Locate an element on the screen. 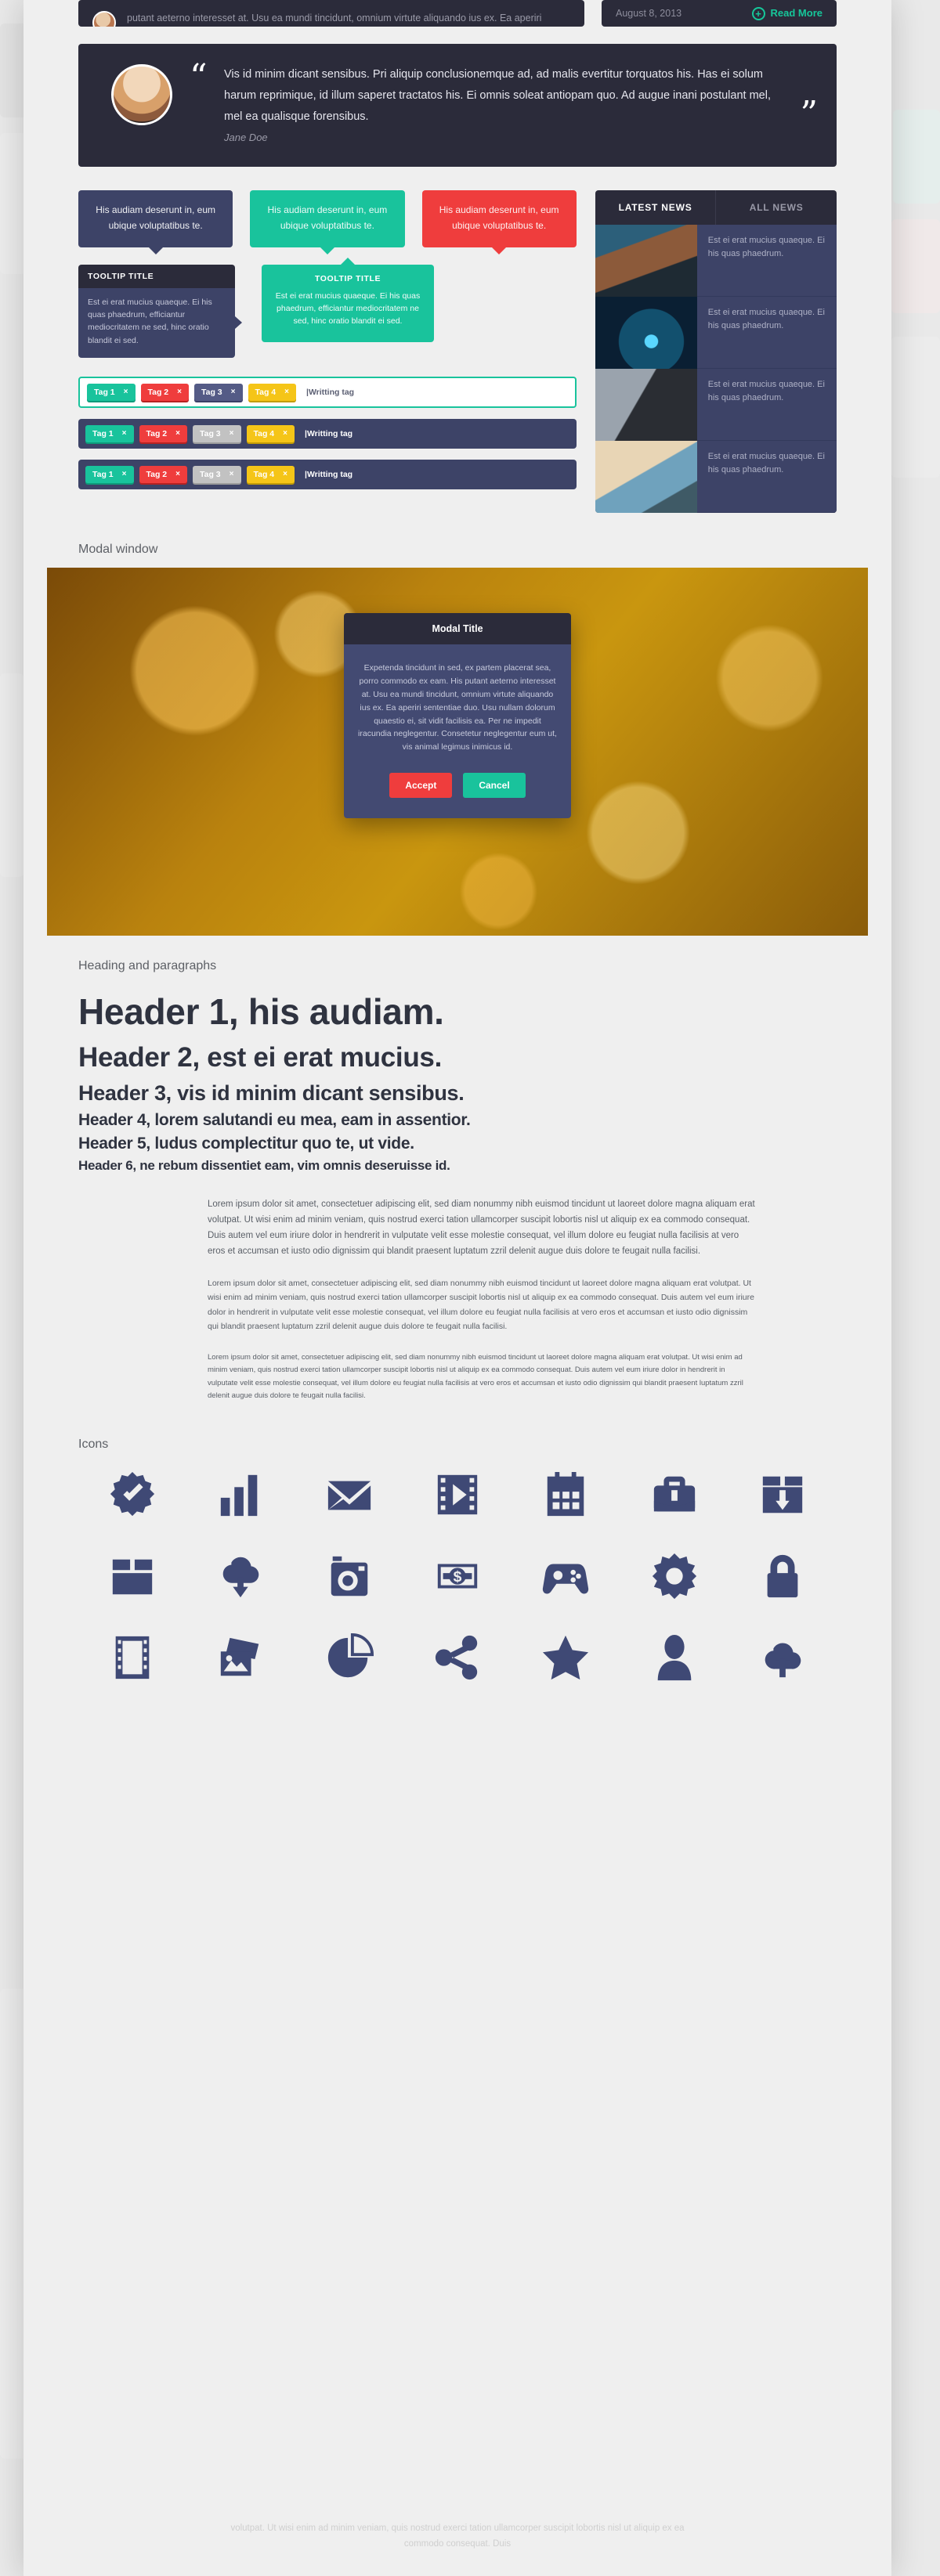 The image size is (940, 2576). icons-section: Icons $ is located at coordinates (458, 1570).